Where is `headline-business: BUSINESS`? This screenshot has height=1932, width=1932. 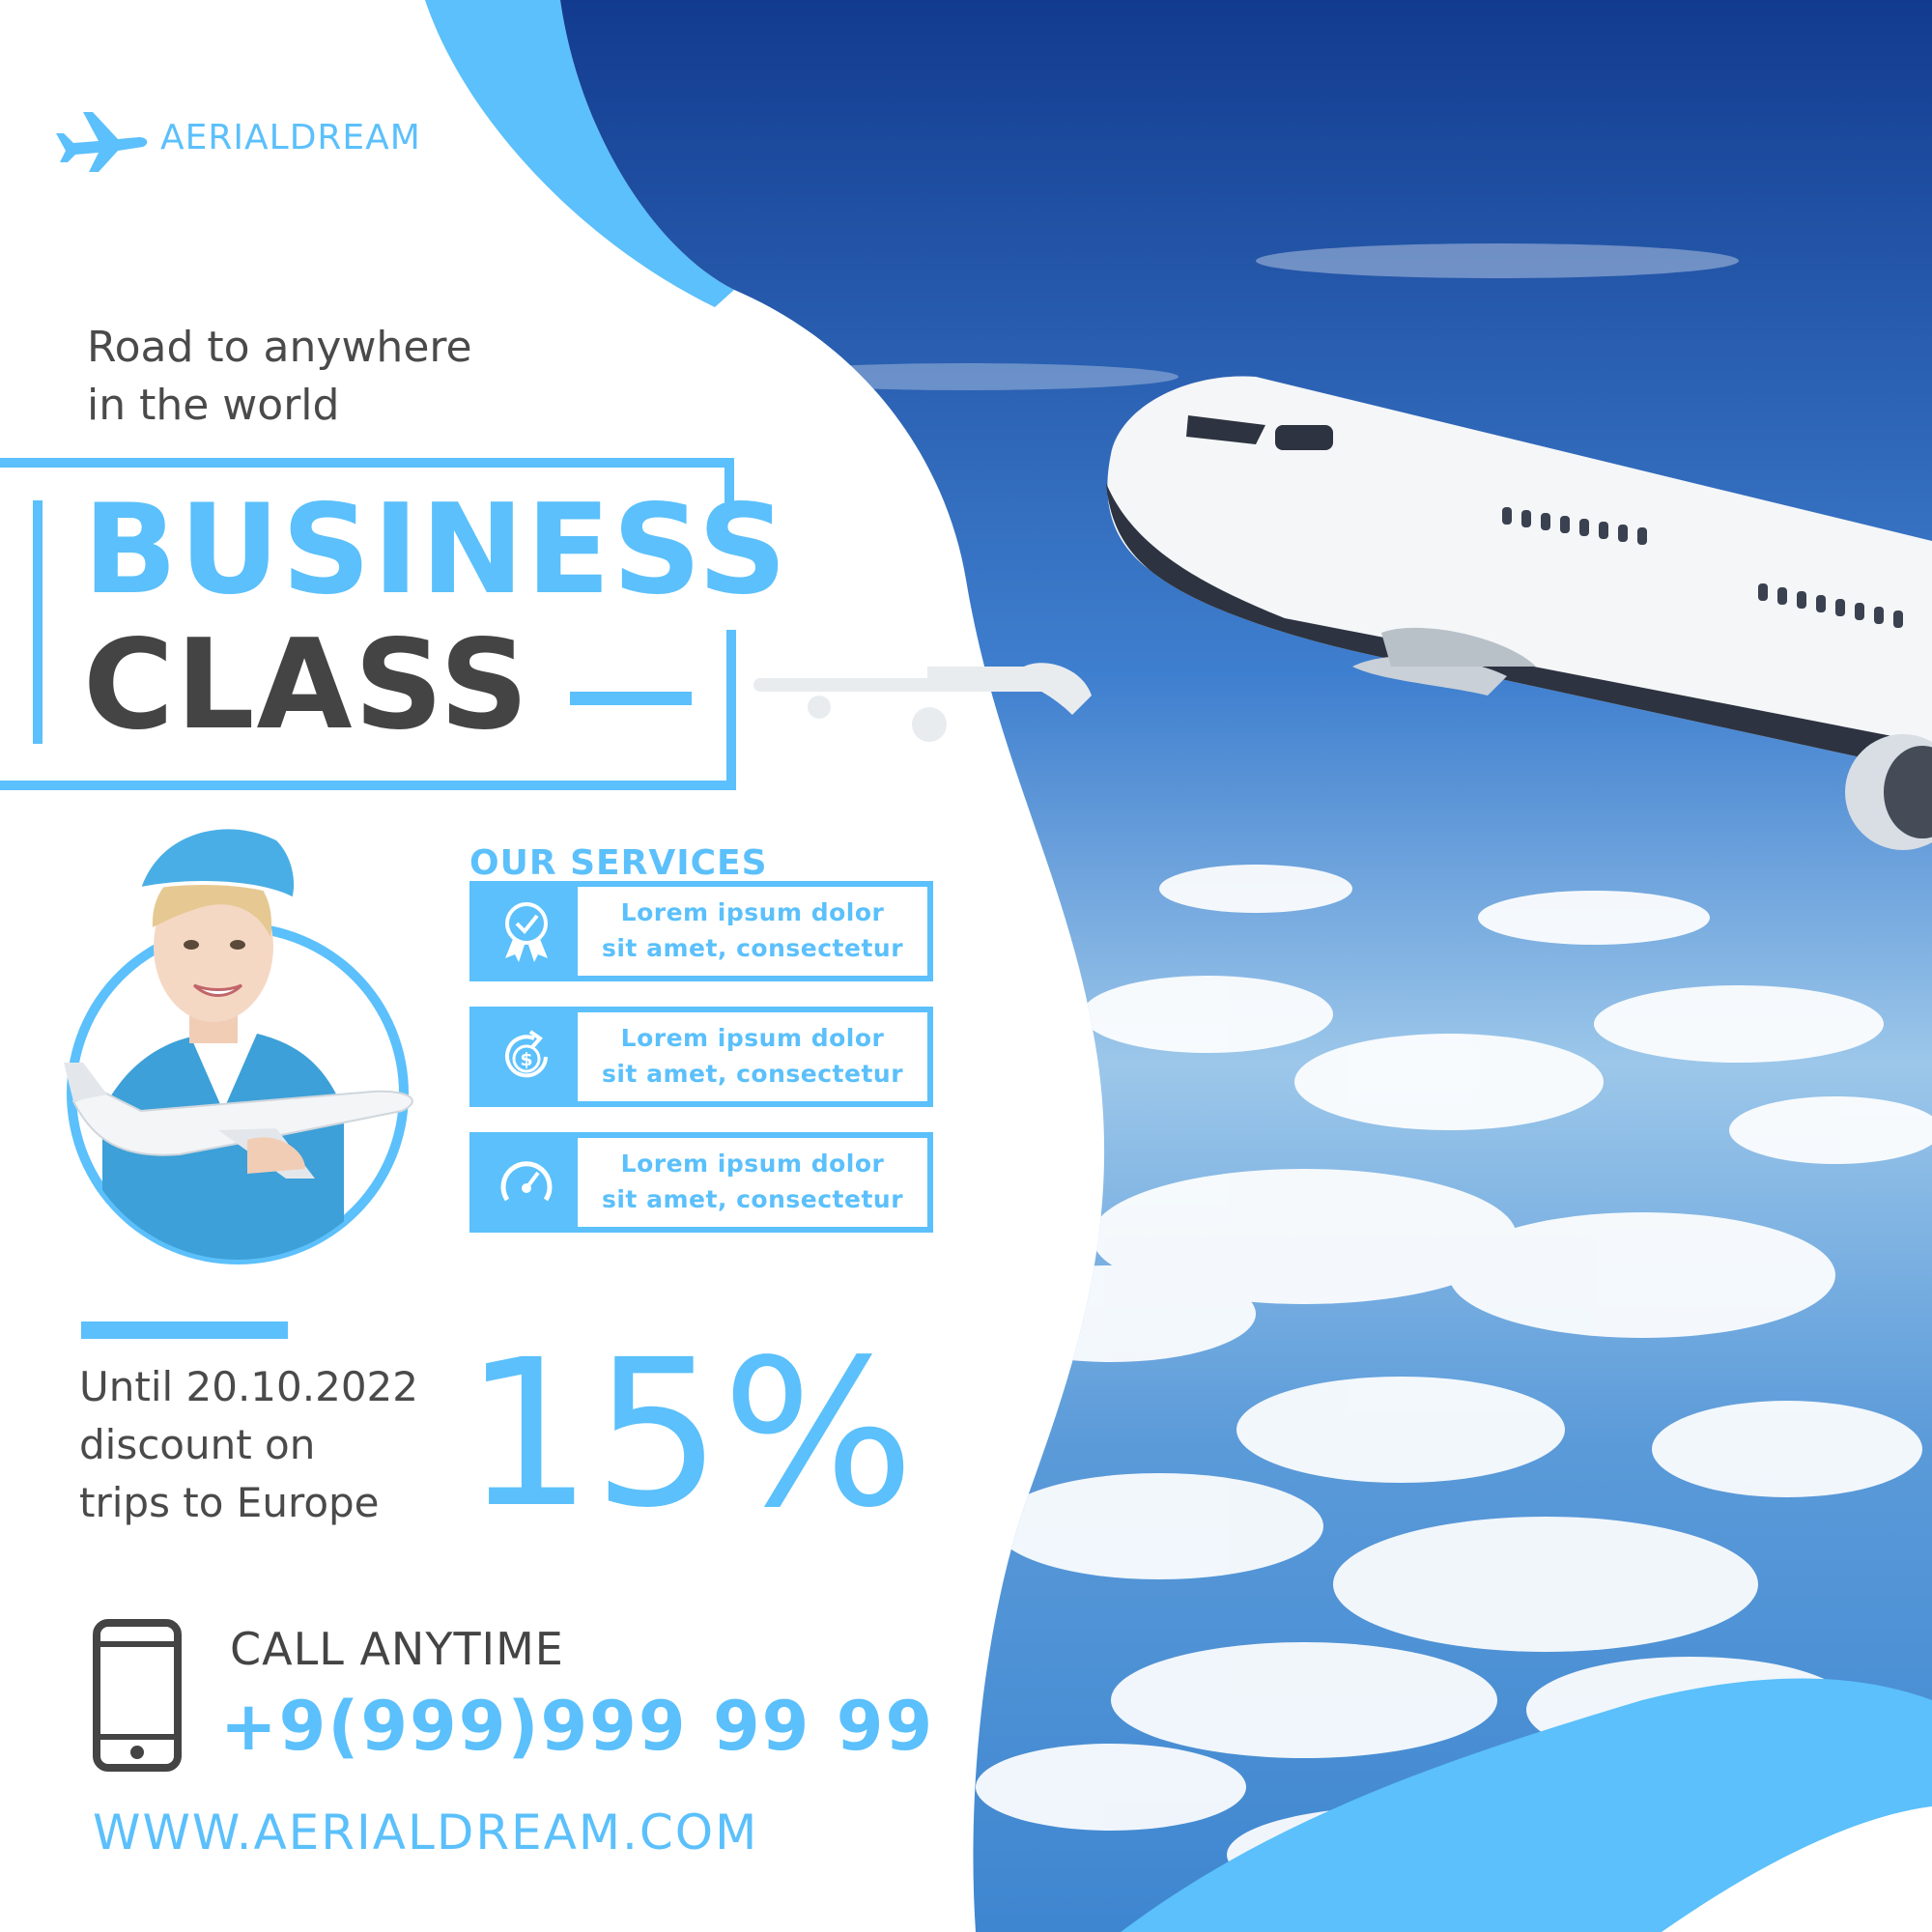 headline-business: BUSINESS is located at coordinates (436, 550).